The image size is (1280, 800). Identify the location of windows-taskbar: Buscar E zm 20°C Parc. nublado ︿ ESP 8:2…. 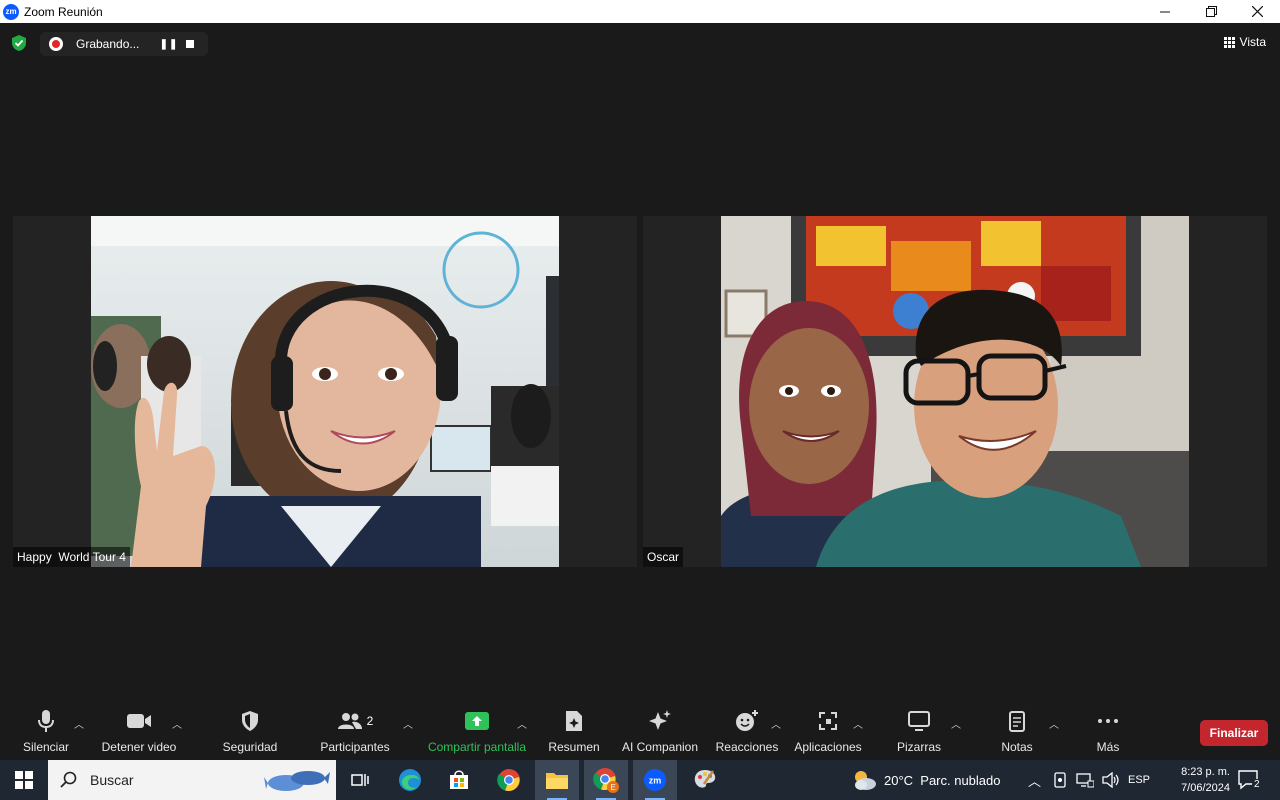
(640, 780).